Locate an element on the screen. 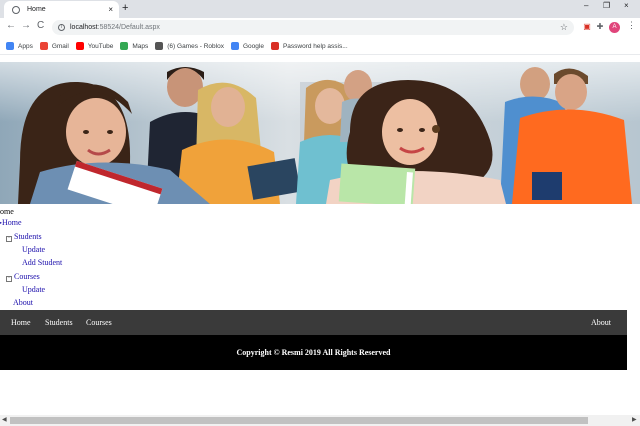 This screenshot has width=640, height=426. url-host: localhost is located at coordinates (84, 27).